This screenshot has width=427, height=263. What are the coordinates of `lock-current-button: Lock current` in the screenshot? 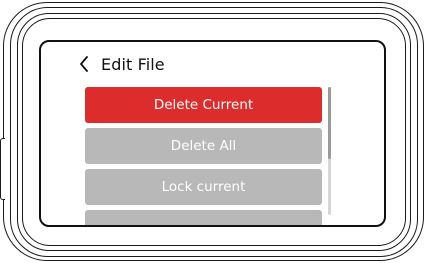 It's located at (203, 187).